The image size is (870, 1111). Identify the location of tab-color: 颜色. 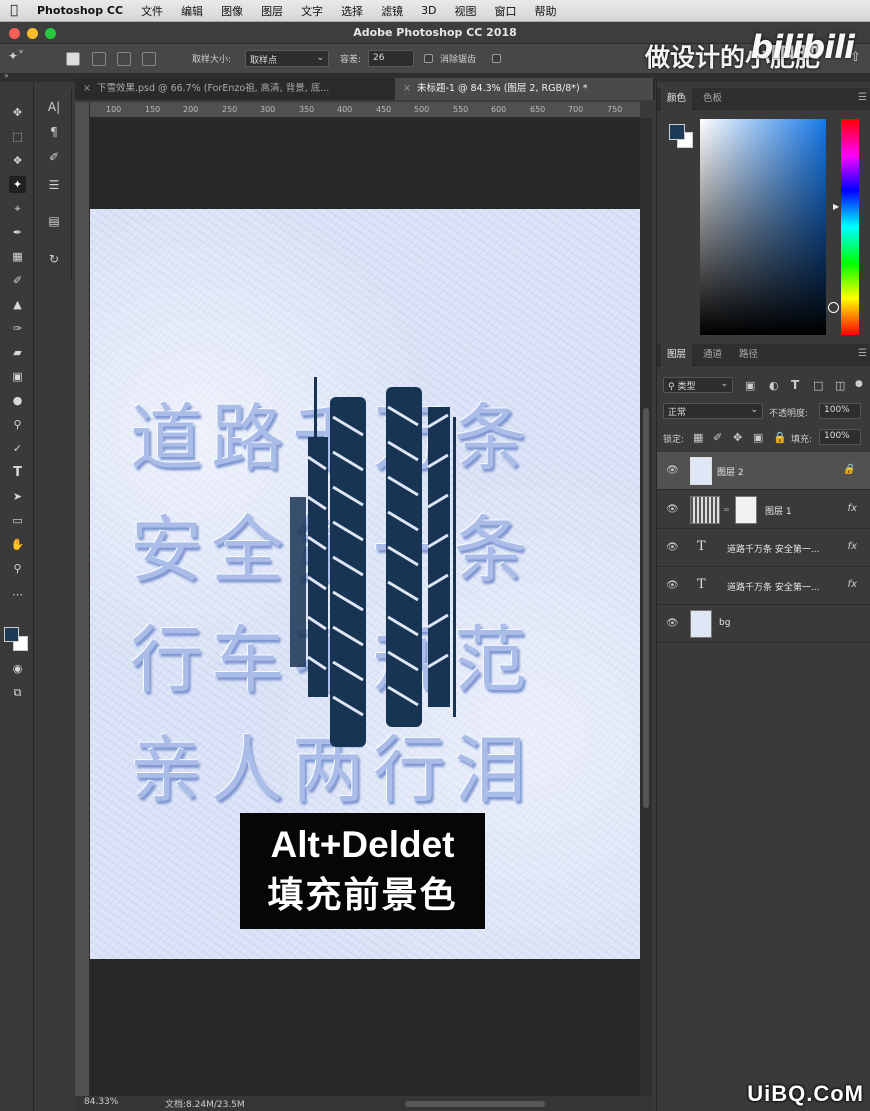
(677, 99).